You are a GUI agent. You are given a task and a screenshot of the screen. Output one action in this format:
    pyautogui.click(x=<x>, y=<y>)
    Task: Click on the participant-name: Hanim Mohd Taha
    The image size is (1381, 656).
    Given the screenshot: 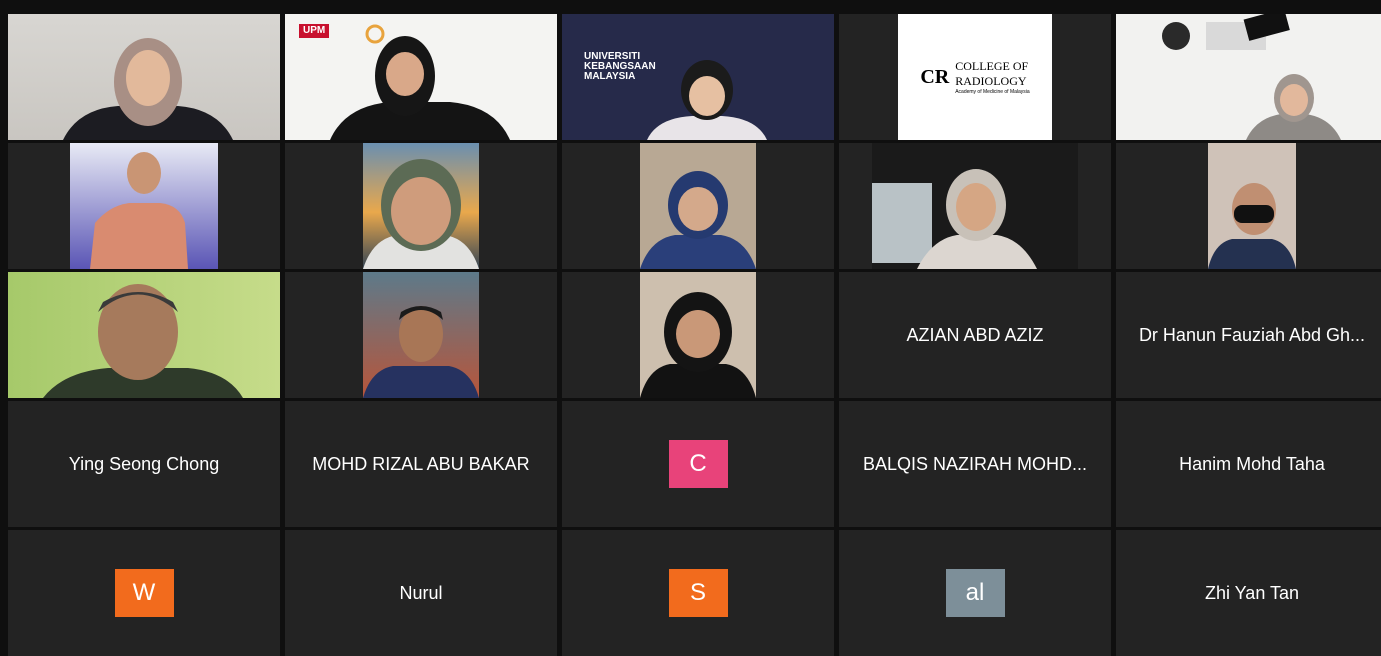 What is the action you would take?
    pyautogui.click(x=1252, y=463)
    